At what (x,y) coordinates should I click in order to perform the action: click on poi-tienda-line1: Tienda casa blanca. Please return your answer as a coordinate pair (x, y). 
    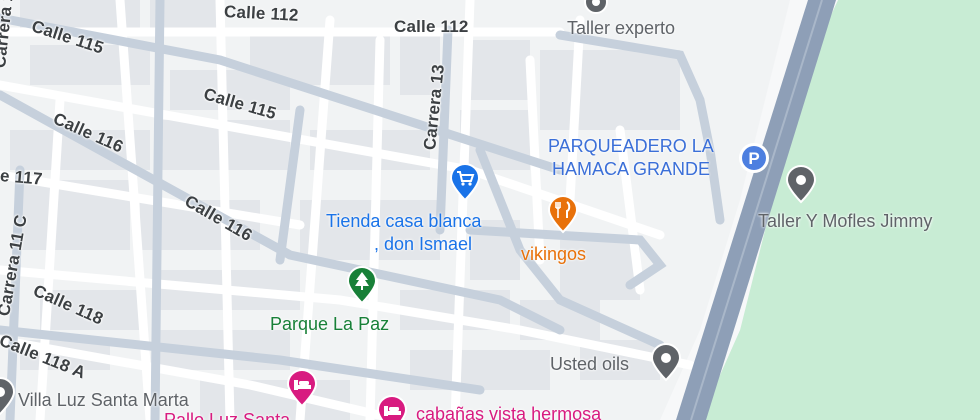
    Looking at the image, I should click on (403, 221).